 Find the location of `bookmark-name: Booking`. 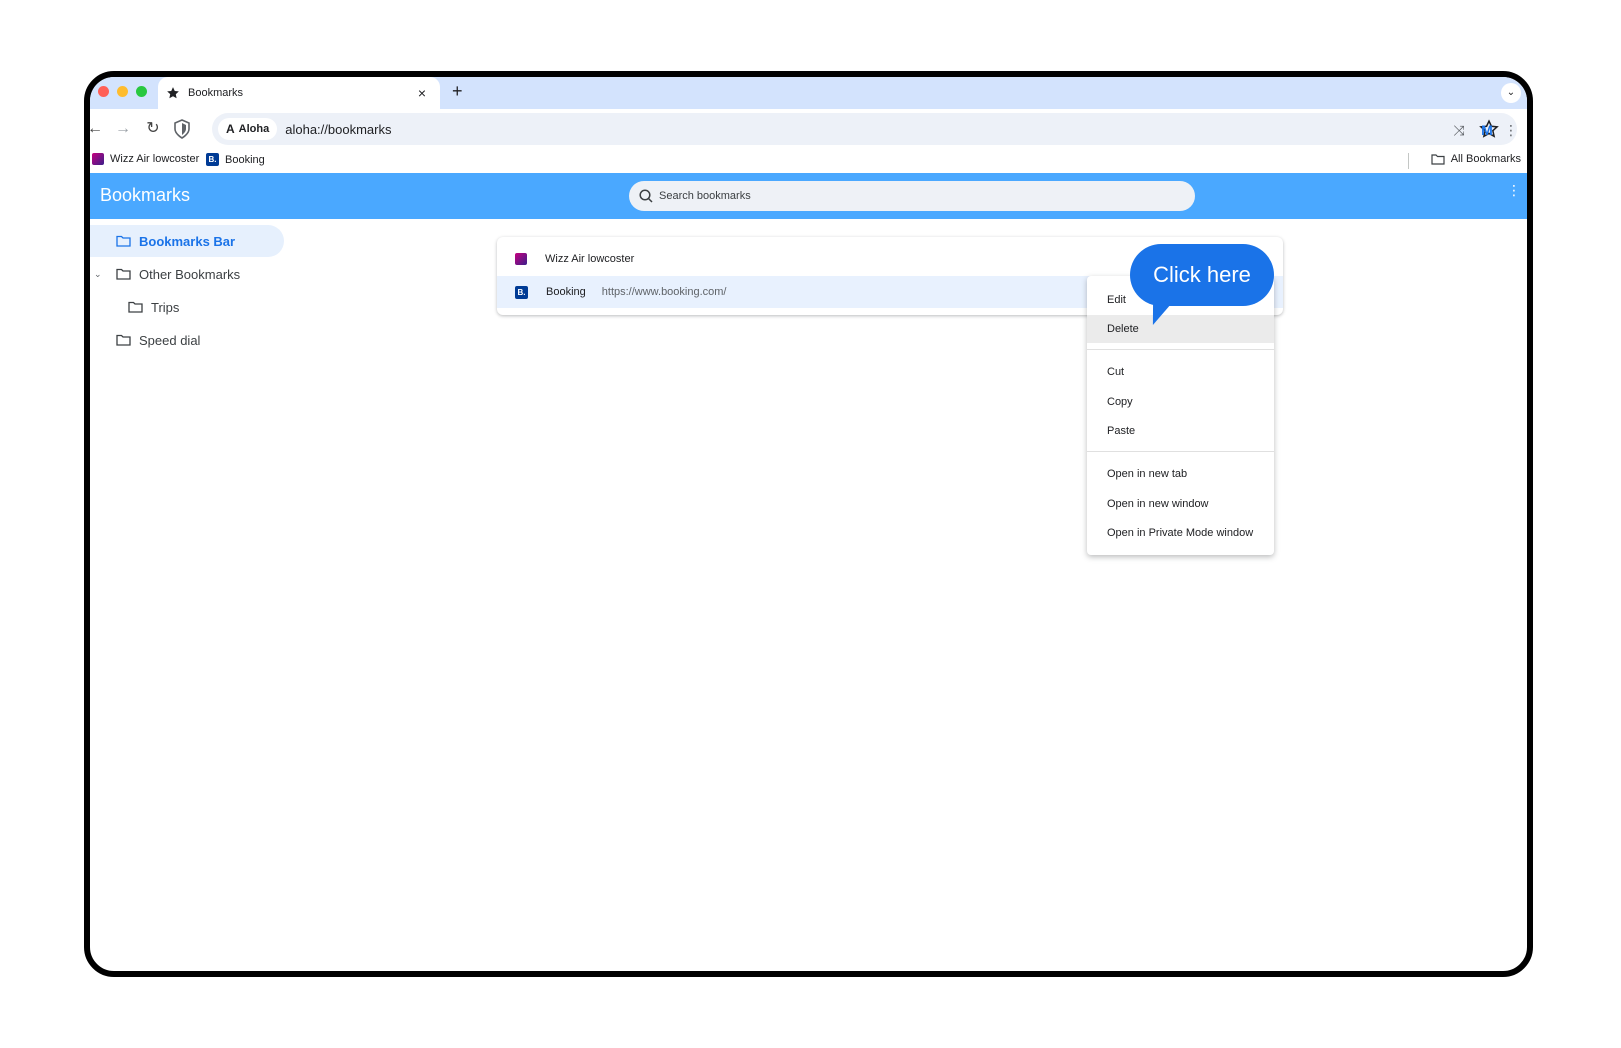

bookmark-name: Booking is located at coordinates (566, 292).